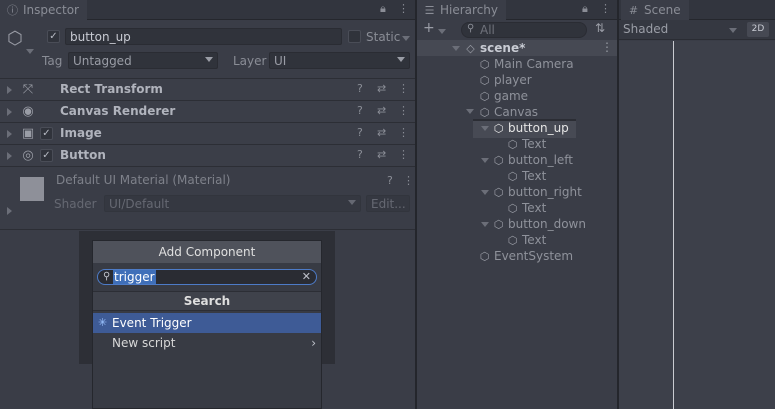  What do you see at coordinates (532, 160) in the screenshot?
I see `hierarchy-item: ⬡ button_left` at bounding box center [532, 160].